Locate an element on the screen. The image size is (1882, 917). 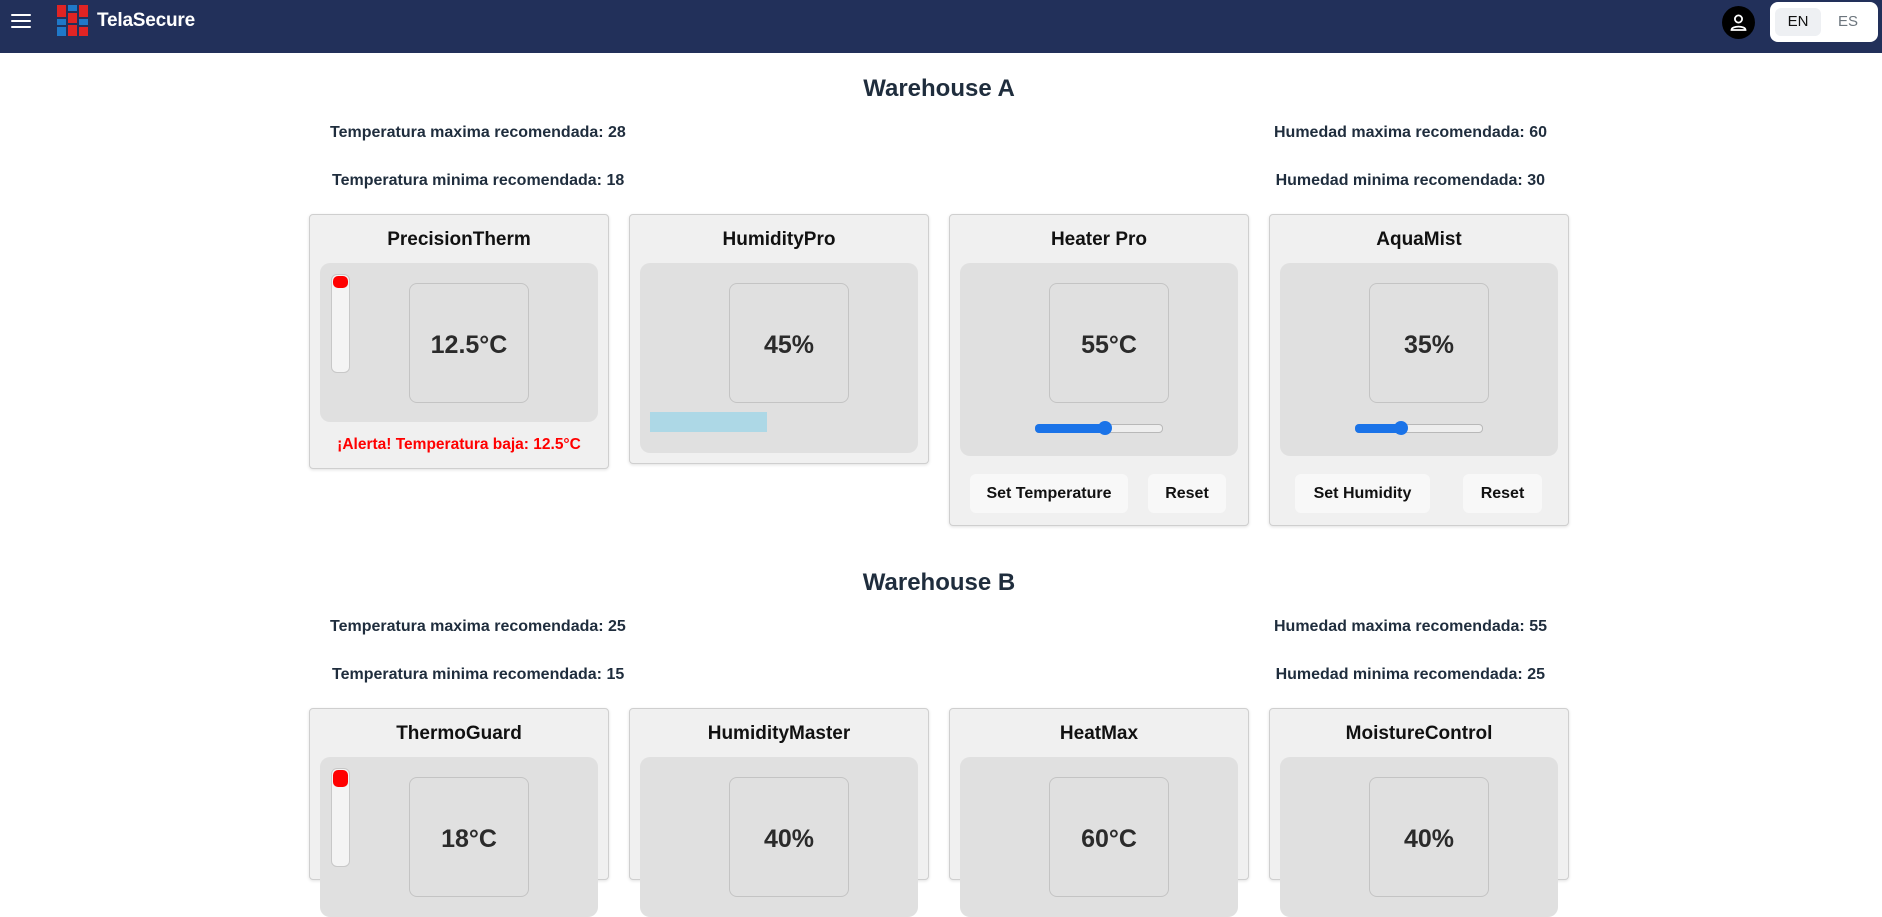
device-panel: 55°C is located at coordinates (1099, 359).